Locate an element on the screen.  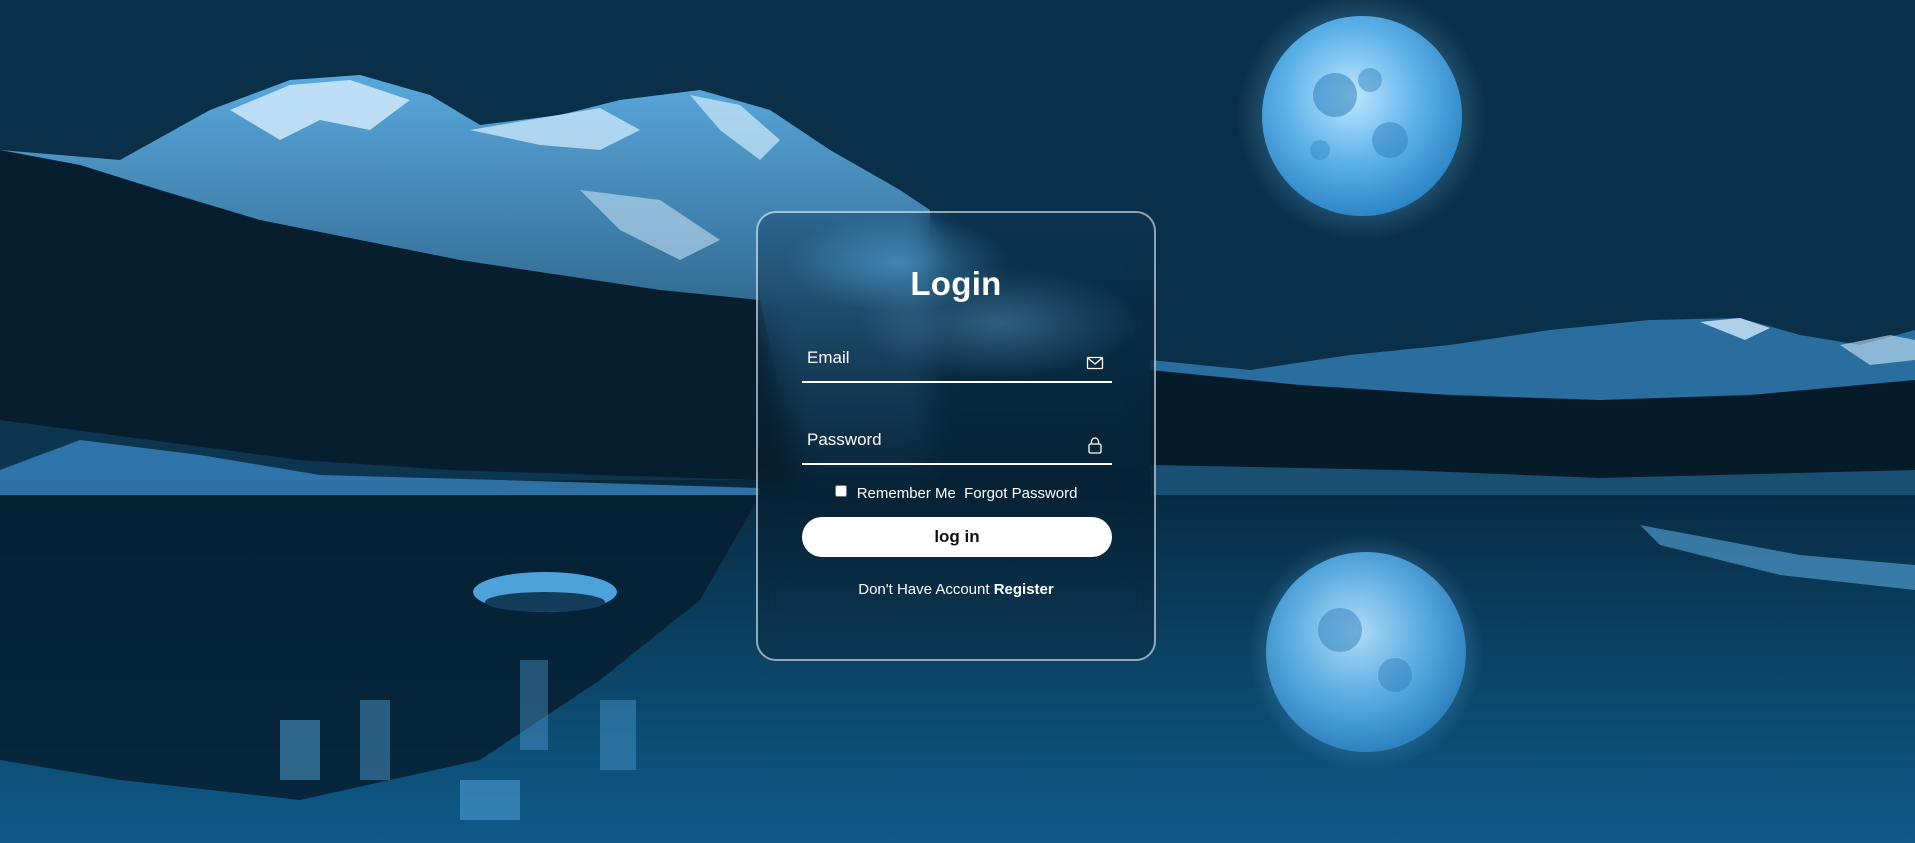
forgot-password-link: Forgot Password is located at coordinates (1020, 493).